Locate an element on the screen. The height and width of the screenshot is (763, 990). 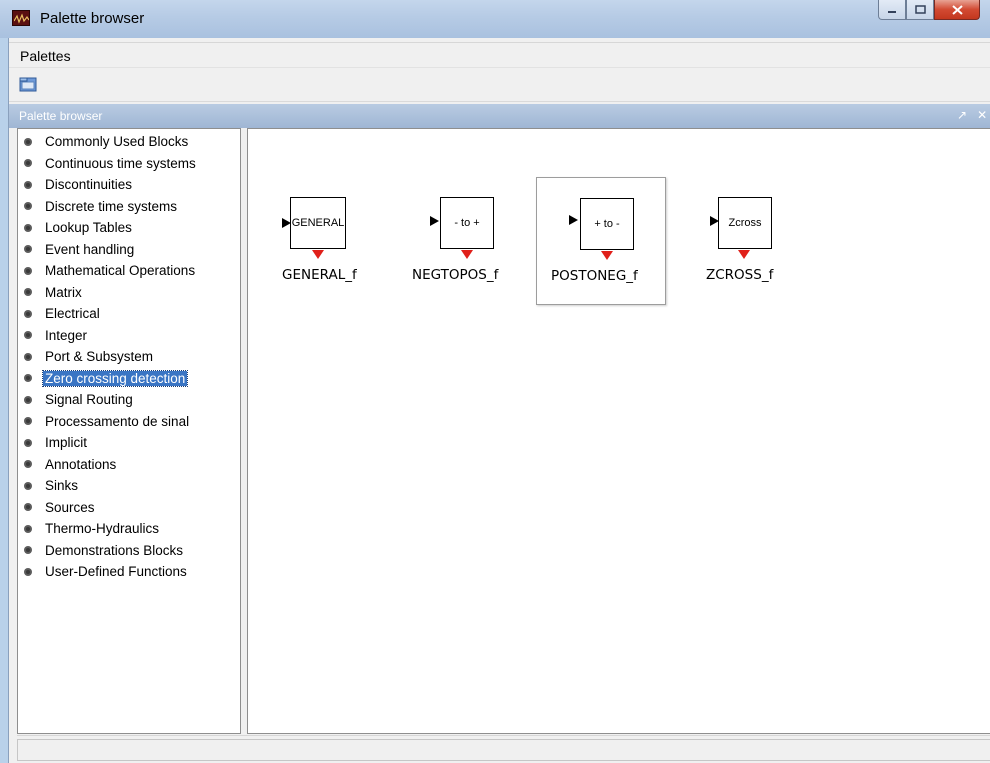
tree-item: Processamento de sinal is located at coordinates (129, 422).